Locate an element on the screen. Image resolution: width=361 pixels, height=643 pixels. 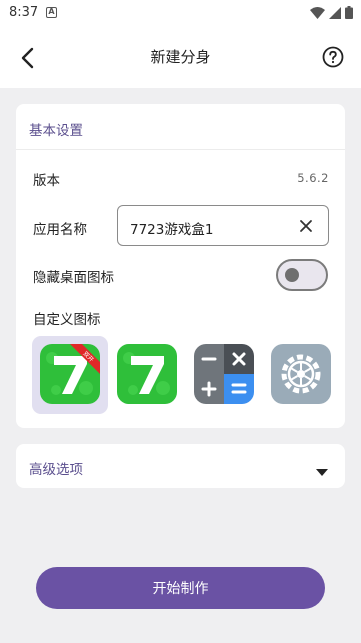
icon-option-settings is located at coordinates (301, 375).